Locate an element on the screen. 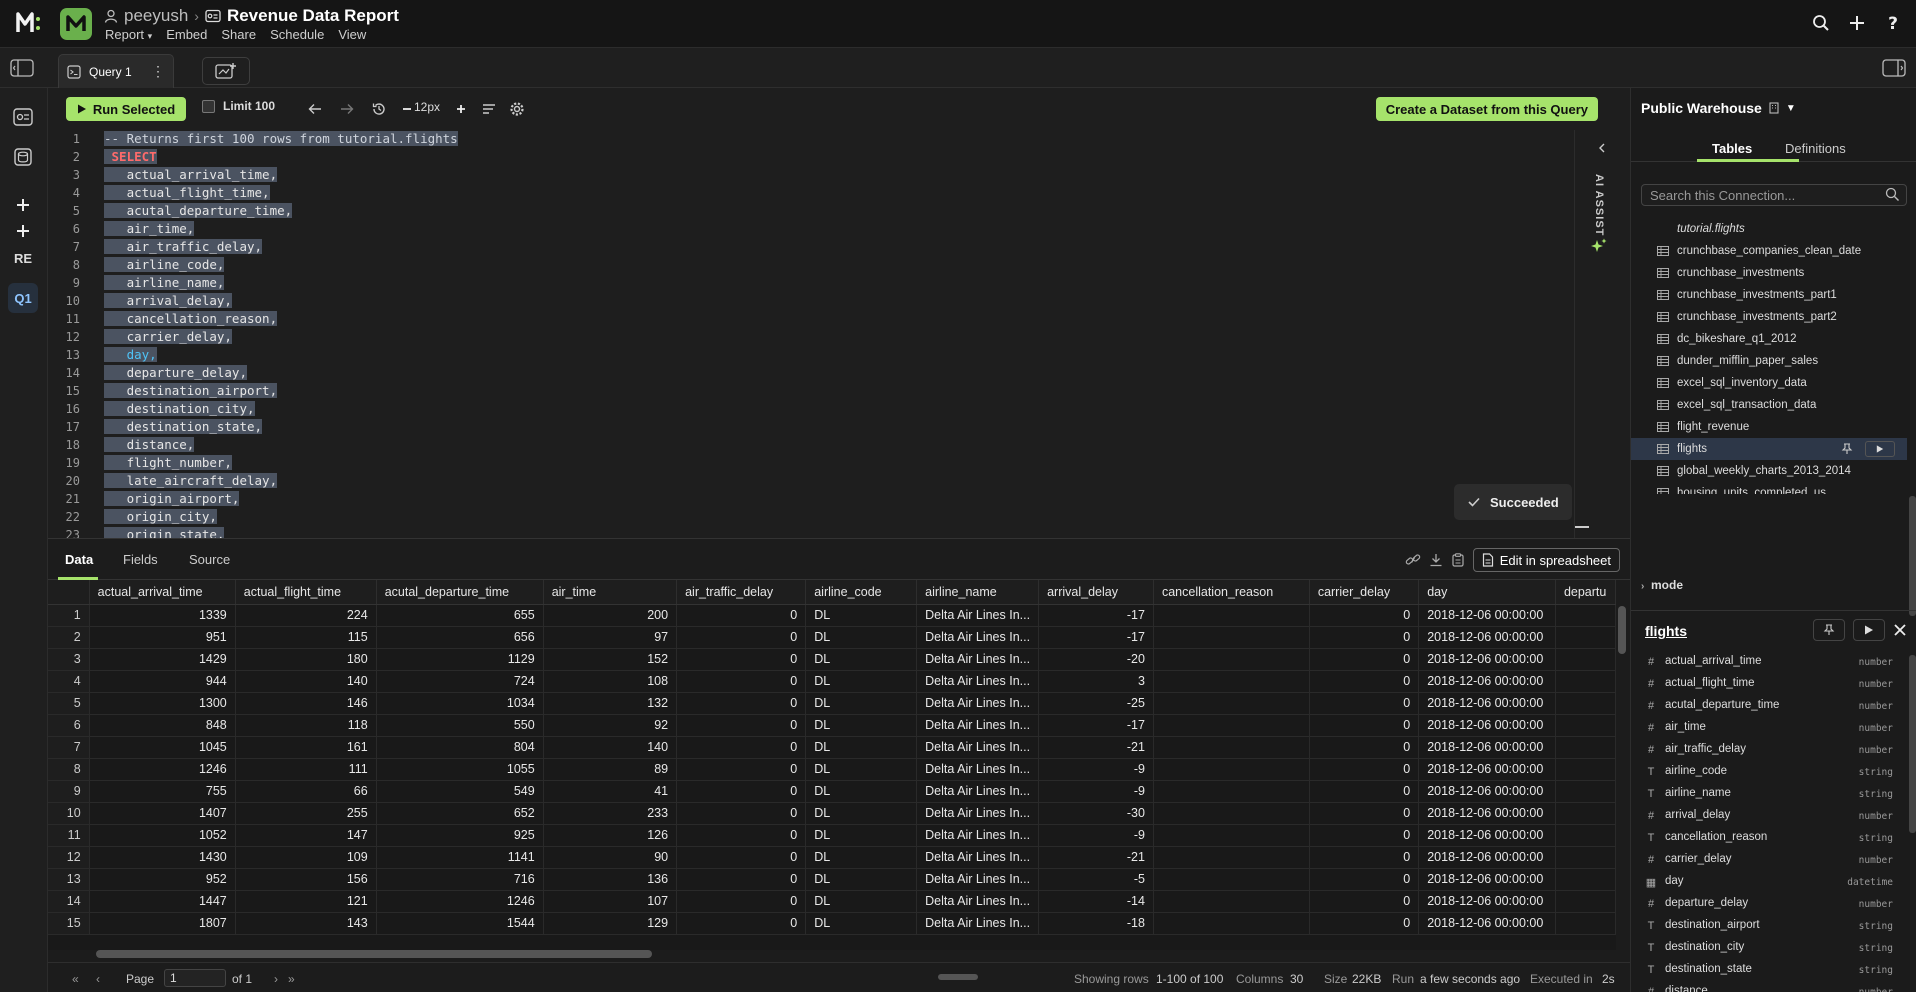 The height and width of the screenshot is (992, 1916). column-header: arrival_delay is located at coordinates (1096, 592).